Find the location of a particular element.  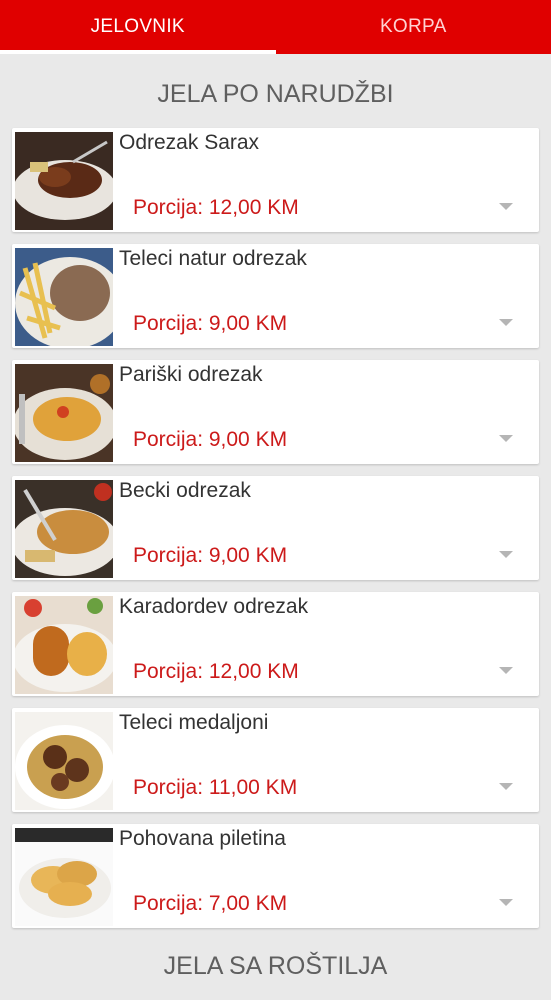

menu-item-teleci-medaljoni: Teleci medaljoni Porcija: 11,00 KM is located at coordinates (275, 760).